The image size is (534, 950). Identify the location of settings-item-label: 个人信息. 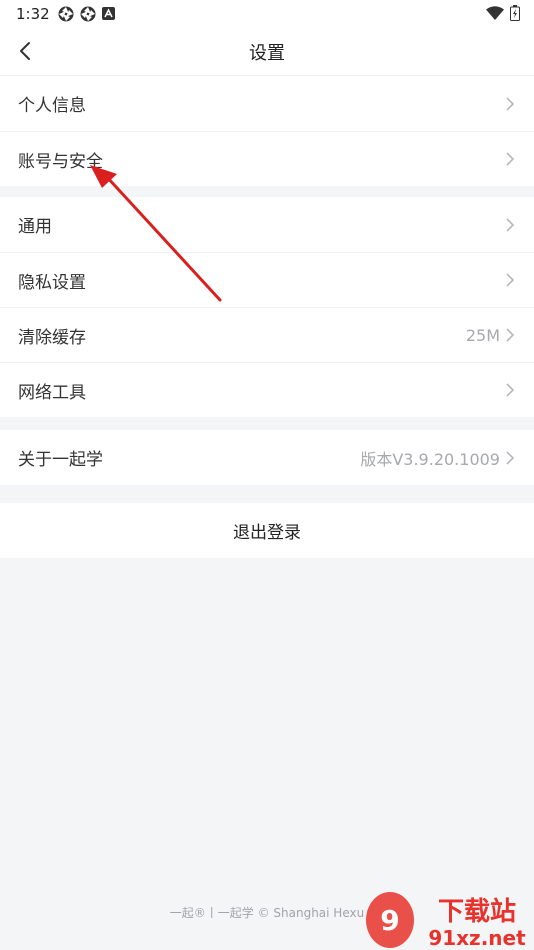
(52, 106).